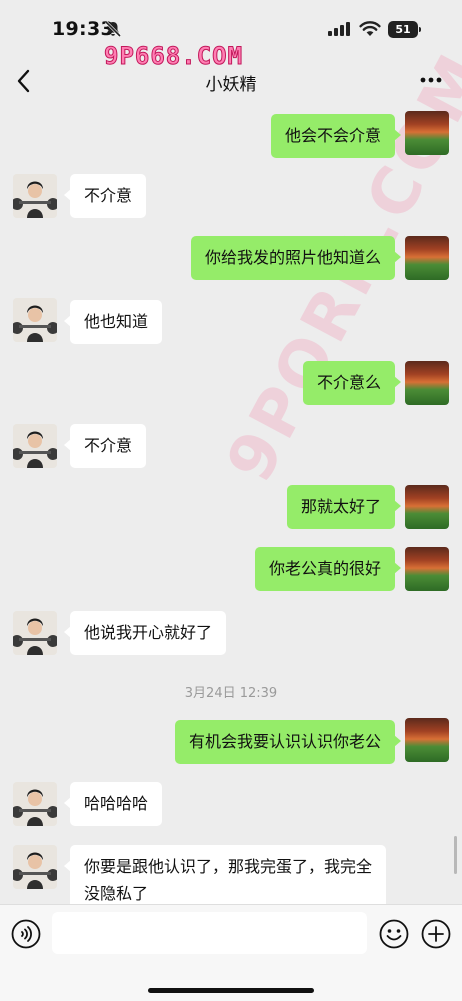 The height and width of the screenshot is (1001, 462). I want to click on voice-input-icon, so click(26, 934).